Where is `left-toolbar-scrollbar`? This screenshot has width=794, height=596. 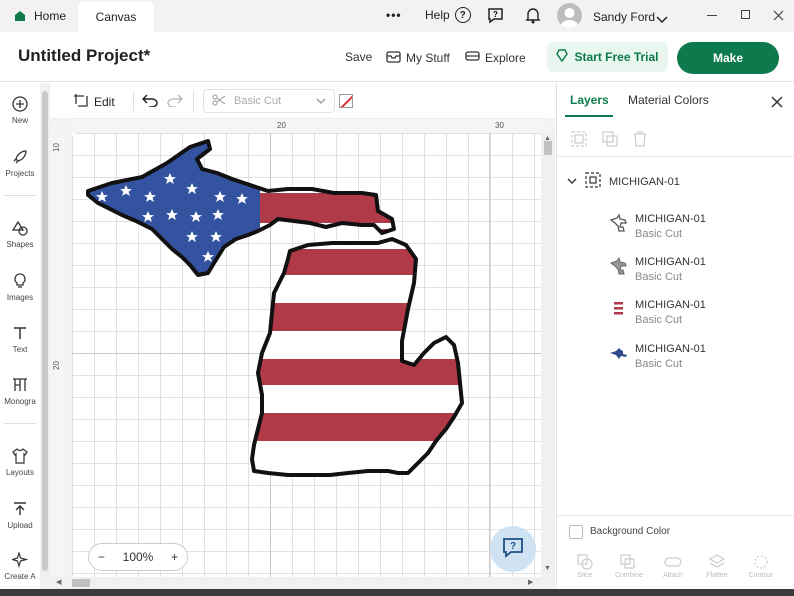 left-toolbar-scrollbar is located at coordinates (45, 336).